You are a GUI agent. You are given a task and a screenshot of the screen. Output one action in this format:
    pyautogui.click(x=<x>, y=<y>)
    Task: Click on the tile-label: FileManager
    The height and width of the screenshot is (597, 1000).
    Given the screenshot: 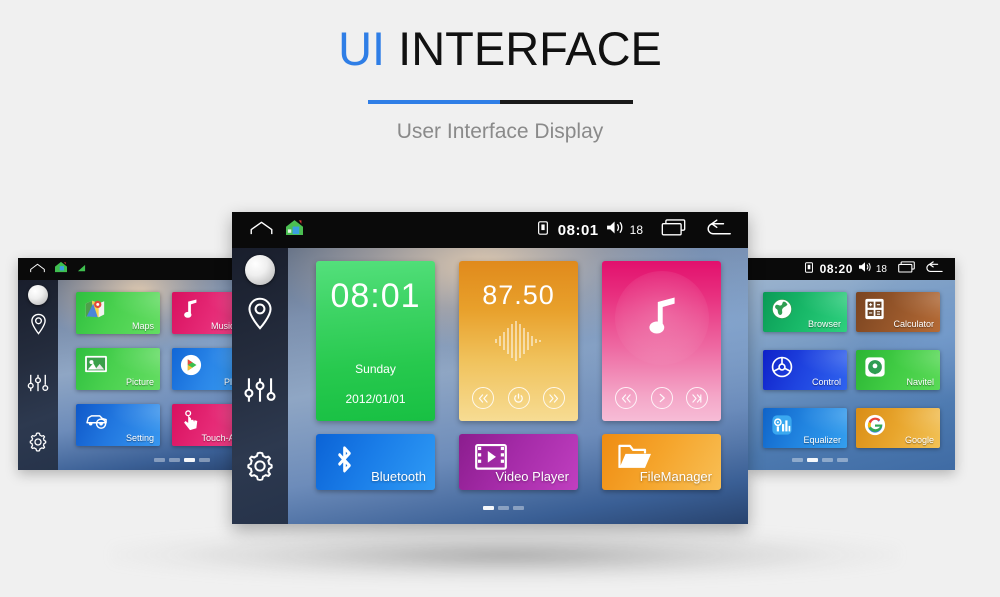 What is the action you would take?
    pyautogui.click(x=675, y=476)
    